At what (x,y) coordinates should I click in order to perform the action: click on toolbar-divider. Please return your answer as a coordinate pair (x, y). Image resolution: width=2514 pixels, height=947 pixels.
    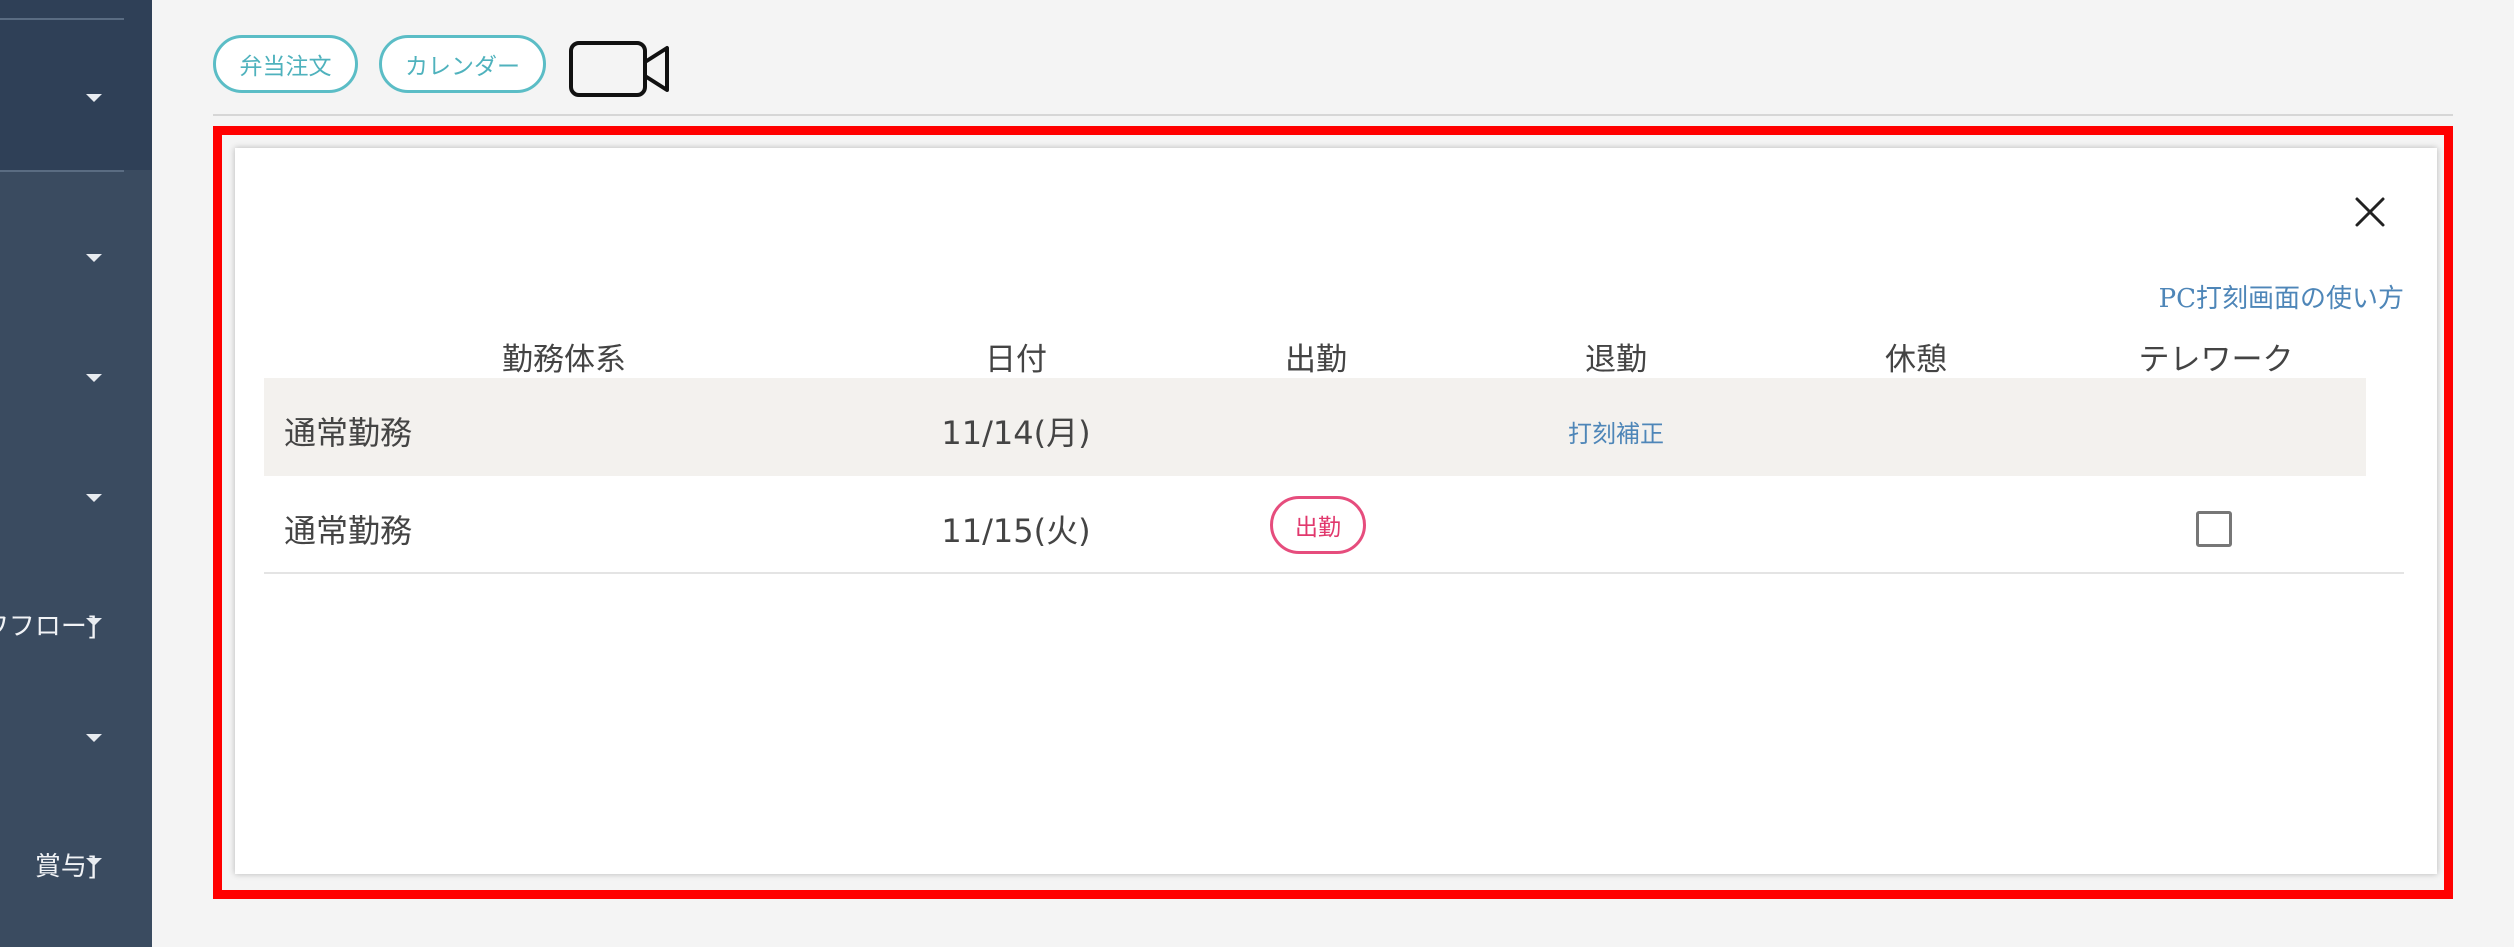
    Looking at the image, I should click on (1333, 115).